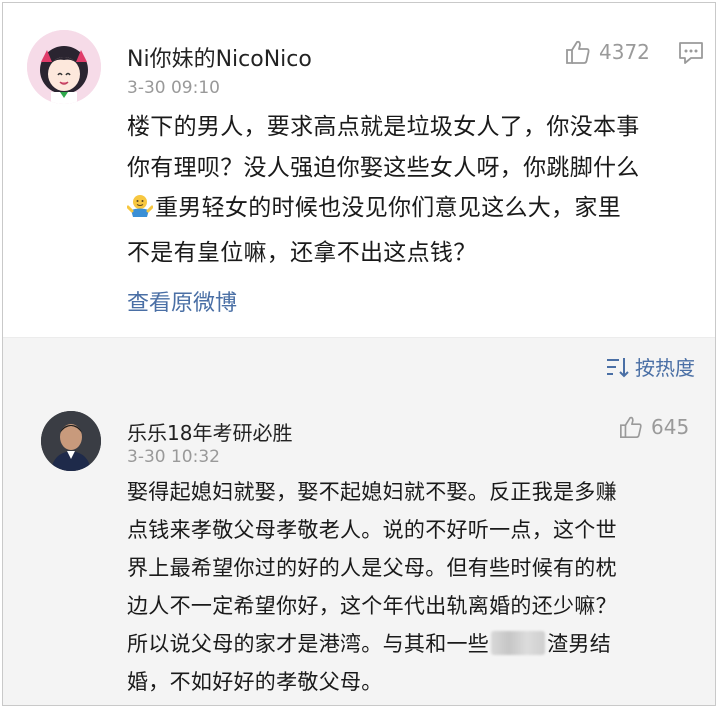 The width and height of the screenshot is (720, 710). I want to click on reply-timestamp: 3-30 10:32, so click(173, 457).